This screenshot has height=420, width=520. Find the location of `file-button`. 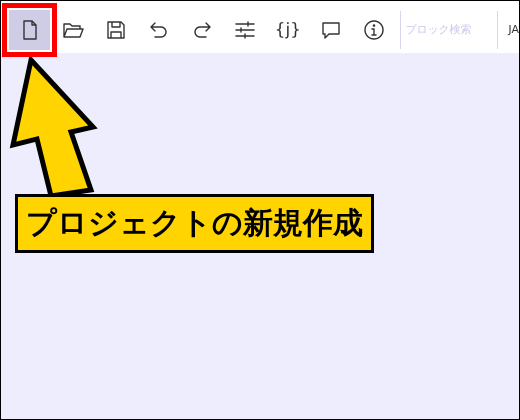

file-button is located at coordinates (29, 30).